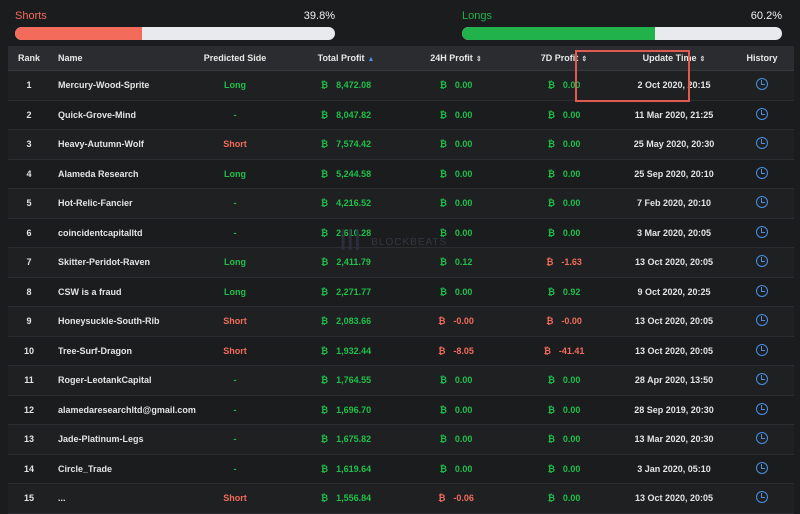 This screenshot has width=800, height=514. Describe the element at coordinates (354, 85) in the screenshot. I see `total-profit-value: 8,472.08` at that location.